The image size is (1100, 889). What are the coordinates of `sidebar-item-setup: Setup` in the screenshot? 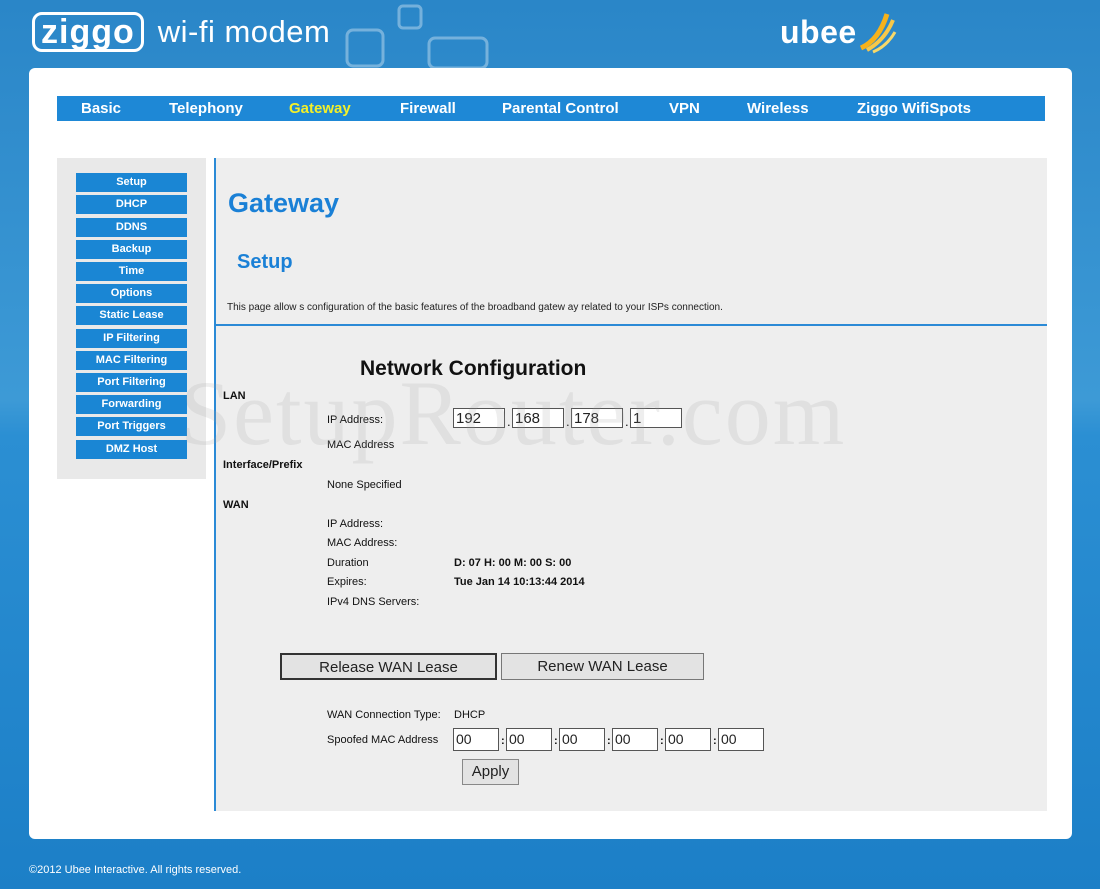 It's located at (131, 182).